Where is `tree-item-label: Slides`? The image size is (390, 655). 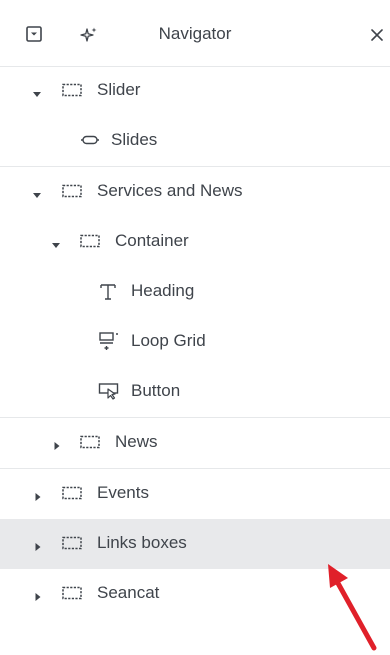 tree-item-label: Slides is located at coordinates (134, 139).